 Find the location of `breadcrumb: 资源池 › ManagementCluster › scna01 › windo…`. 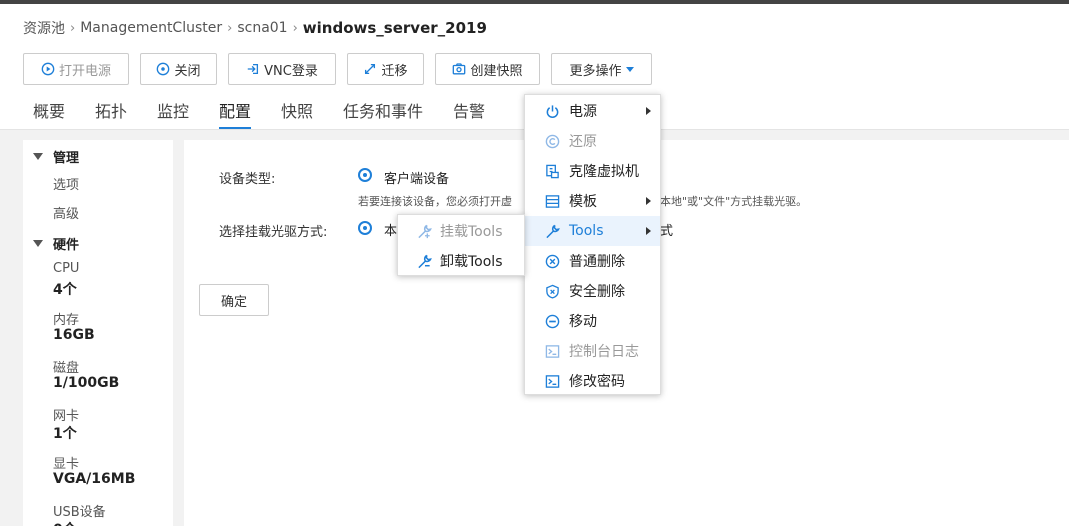

breadcrumb: 资源池 › ManagementCluster › scna01 › windo… is located at coordinates (255, 28).